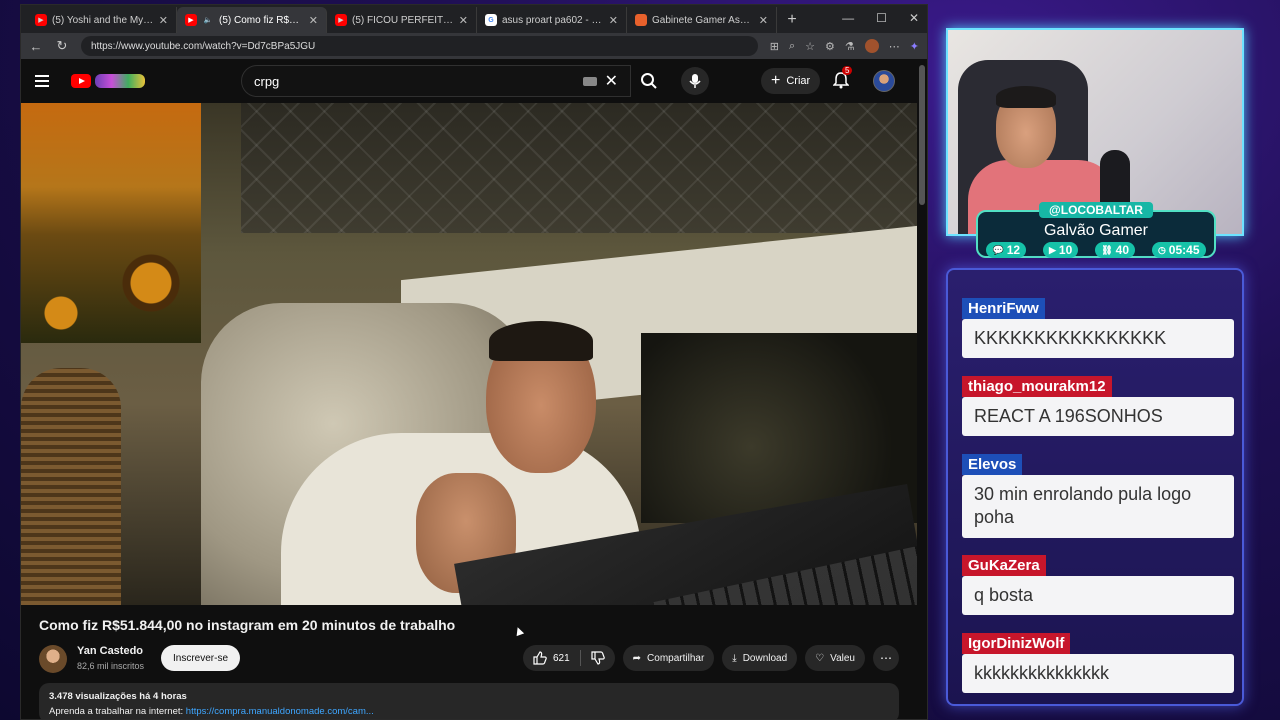 This screenshot has height=720, width=1280. What do you see at coordinates (792, 20) in the screenshot?
I see `new-tab-button: +` at bounding box center [792, 20].